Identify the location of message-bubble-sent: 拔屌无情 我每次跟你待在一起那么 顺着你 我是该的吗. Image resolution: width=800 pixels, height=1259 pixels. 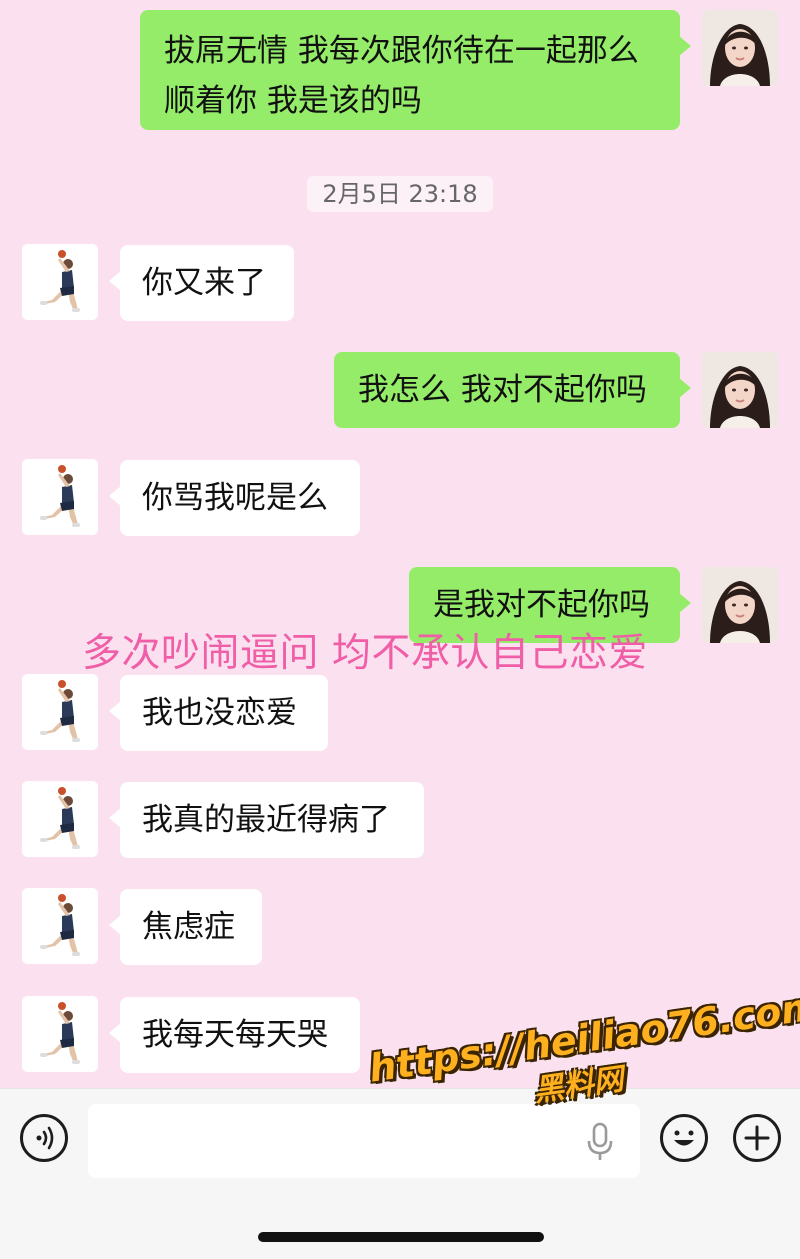
(415, 70).